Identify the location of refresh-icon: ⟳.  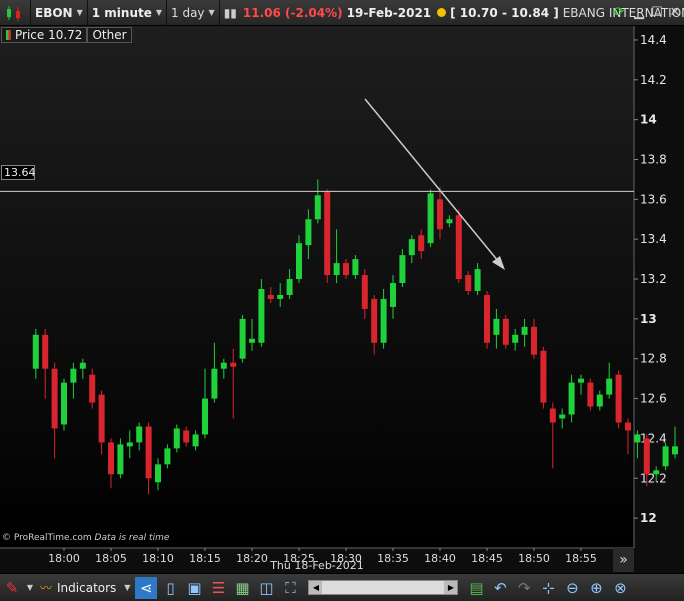
(619, 12).